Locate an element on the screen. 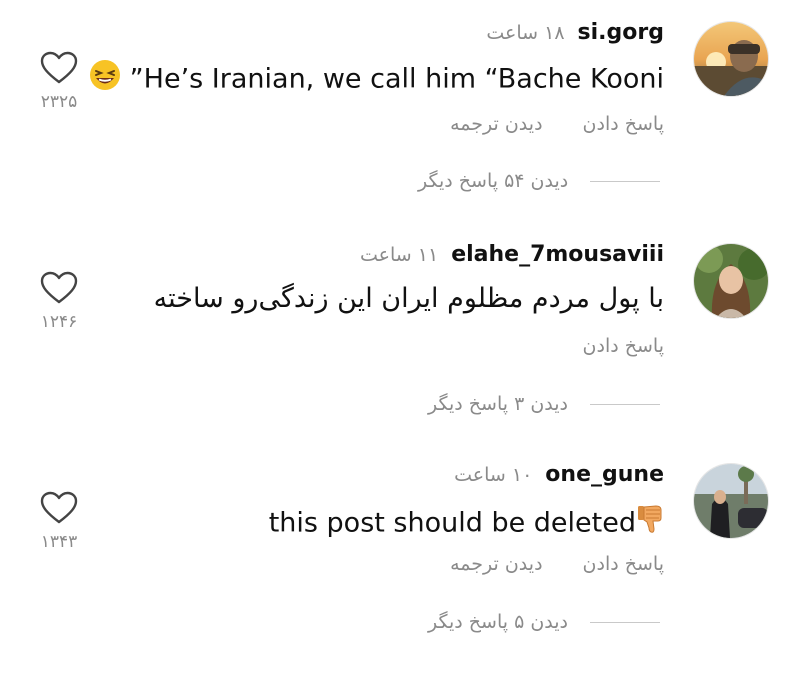  view-replies-label: دیدن ۳ پاسخ دیگر is located at coordinates (498, 404).